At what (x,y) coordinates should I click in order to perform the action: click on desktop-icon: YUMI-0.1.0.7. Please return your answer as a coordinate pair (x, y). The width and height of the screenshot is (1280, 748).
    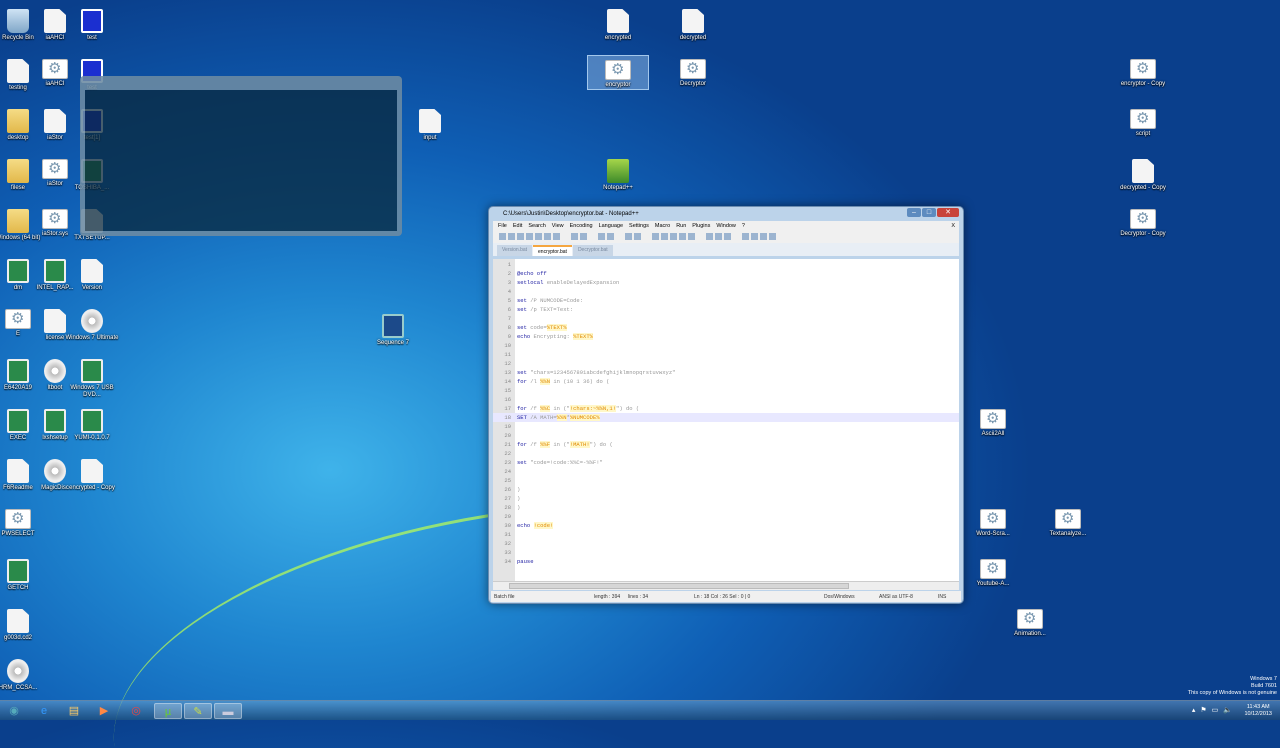
    Looking at the image, I should click on (92, 423).